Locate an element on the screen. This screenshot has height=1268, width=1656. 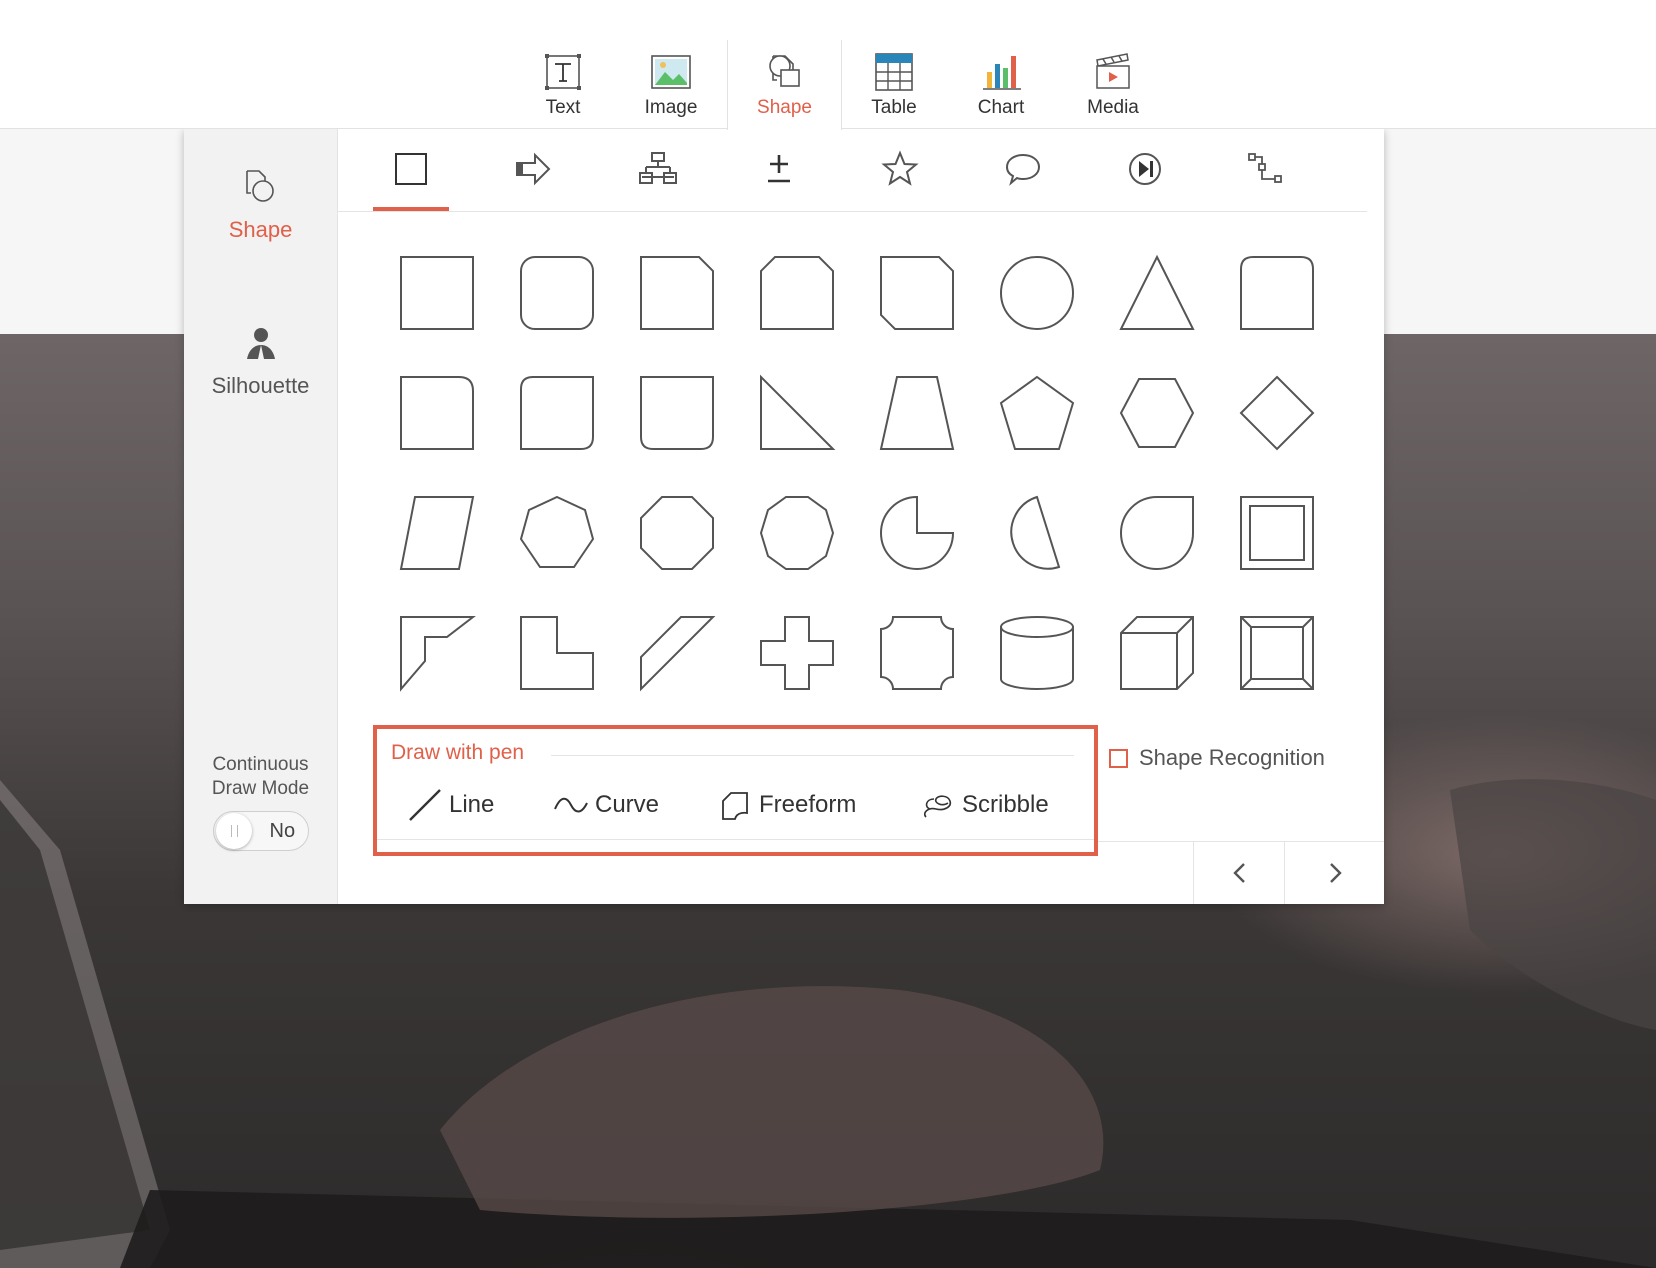
round-same-side-rectangle-icon is located at coordinates (1277, 293).